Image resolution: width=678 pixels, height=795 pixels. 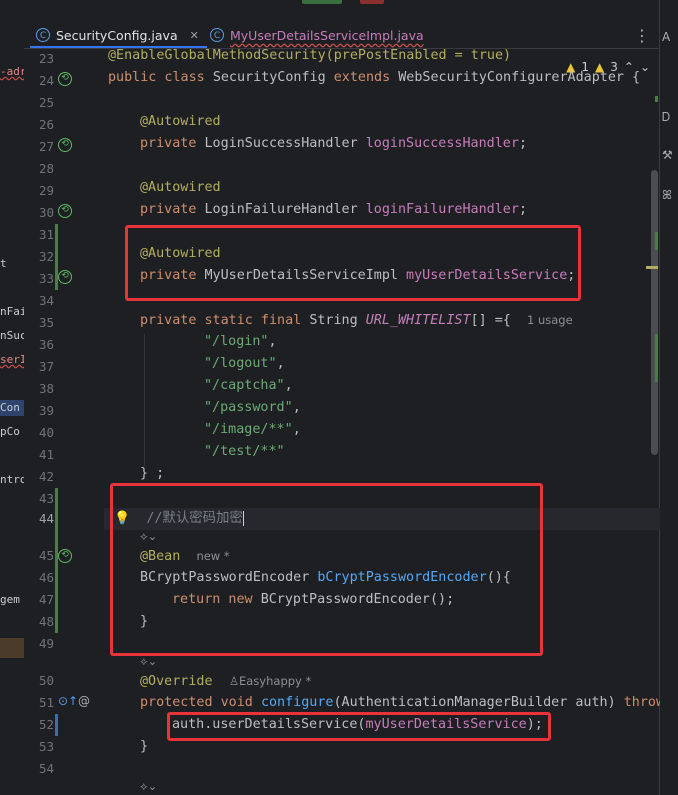 What do you see at coordinates (46, 190) in the screenshot?
I see `line-number: 29` at bounding box center [46, 190].